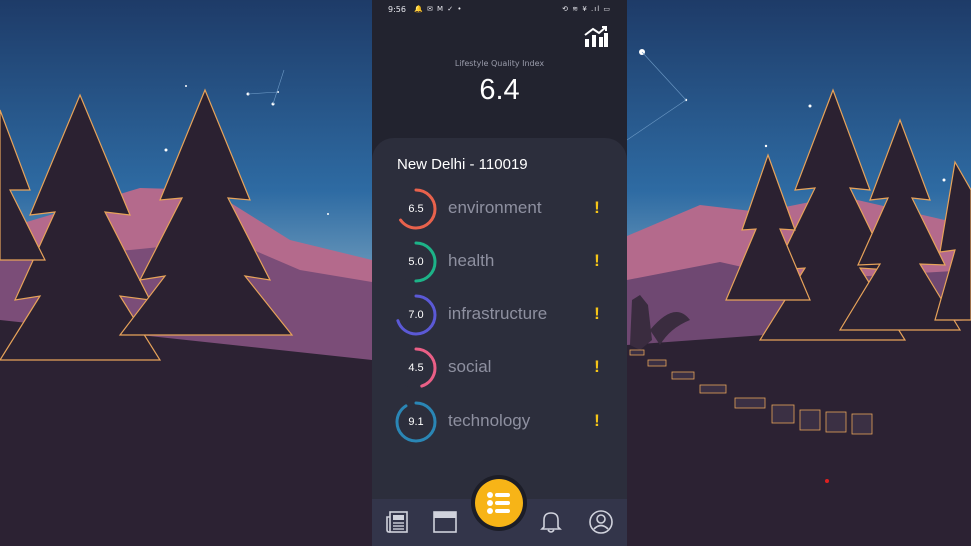 The height and width of the screenshot is (546, 971). I want to click on checklist-icon, so click(498, 503).